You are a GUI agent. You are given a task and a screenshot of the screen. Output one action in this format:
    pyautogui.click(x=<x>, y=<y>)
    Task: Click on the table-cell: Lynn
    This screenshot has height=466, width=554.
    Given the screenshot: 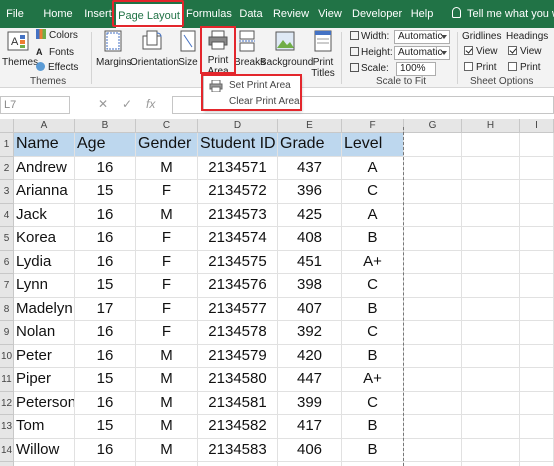 What is the action you would take?
    pyautogui.click(x=44, y=286)
    